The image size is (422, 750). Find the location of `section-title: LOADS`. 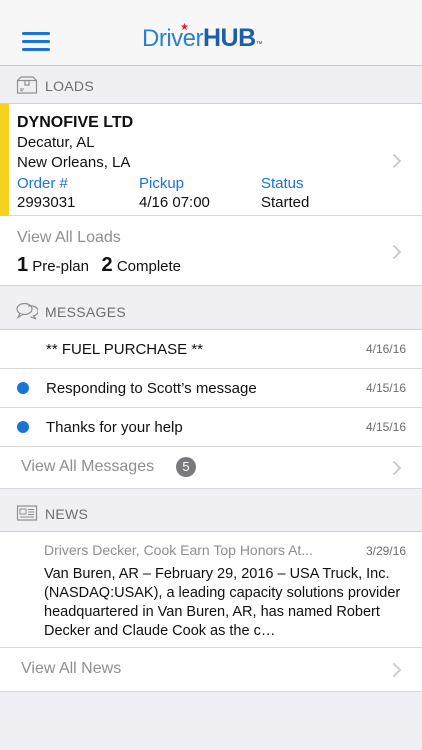

section-title: LOADS is located at coordinates (69, 86).